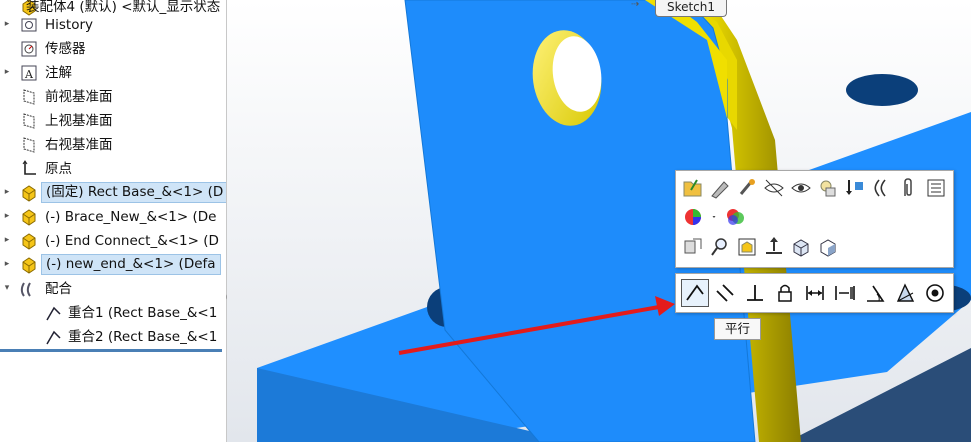  Describe the element at coordinates (905, 293) in the screenshot. I see `profile-center-mate-icon` at that location.